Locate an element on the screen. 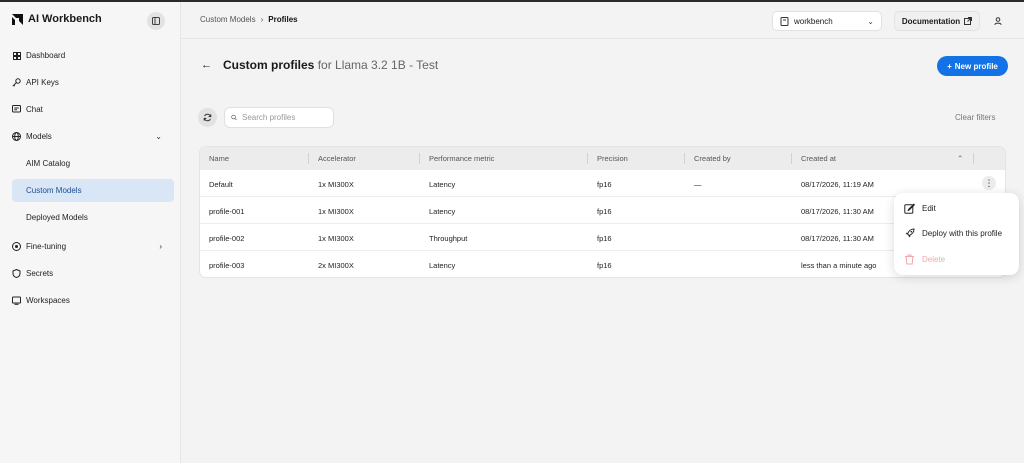 The height and width of the screenshot is (463, 1024). column-header-name: Name is located at coordinates (219, 158).